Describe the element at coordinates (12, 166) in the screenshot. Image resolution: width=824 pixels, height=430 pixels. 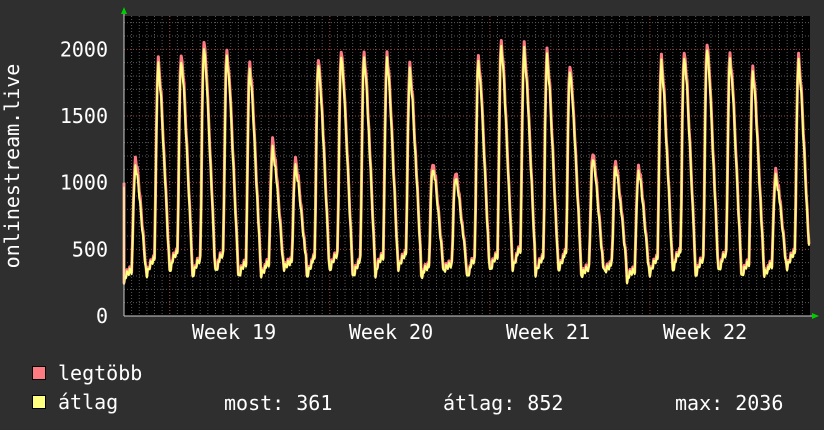
I see `y-axis-title: onlinestream.live` at that location.